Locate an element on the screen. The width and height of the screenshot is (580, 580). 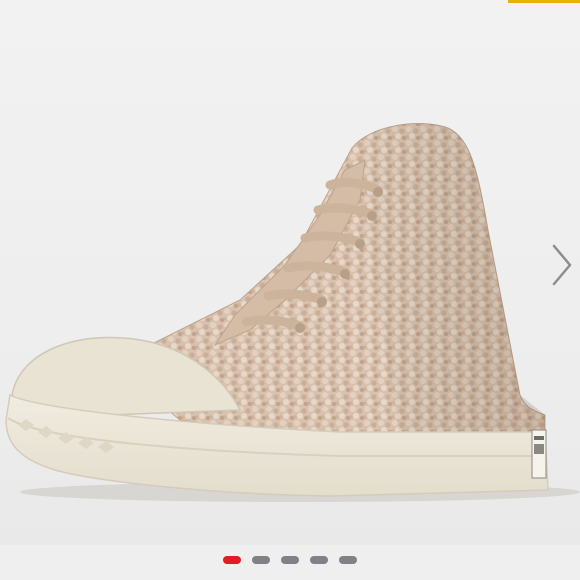
next-image-button is located at coordinates (562, 265).